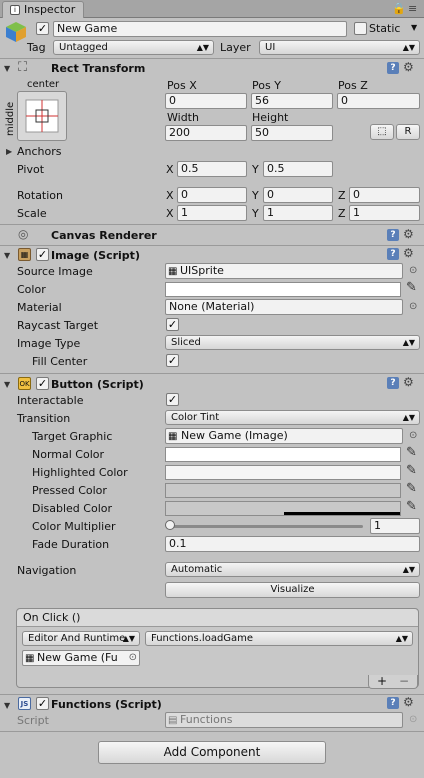 This screenshot has width=424, height=778. What do you see at coordinates (95, 255) in the screenshot?
I see `image-title: Image (Script)` at bounding box center [95, 255].